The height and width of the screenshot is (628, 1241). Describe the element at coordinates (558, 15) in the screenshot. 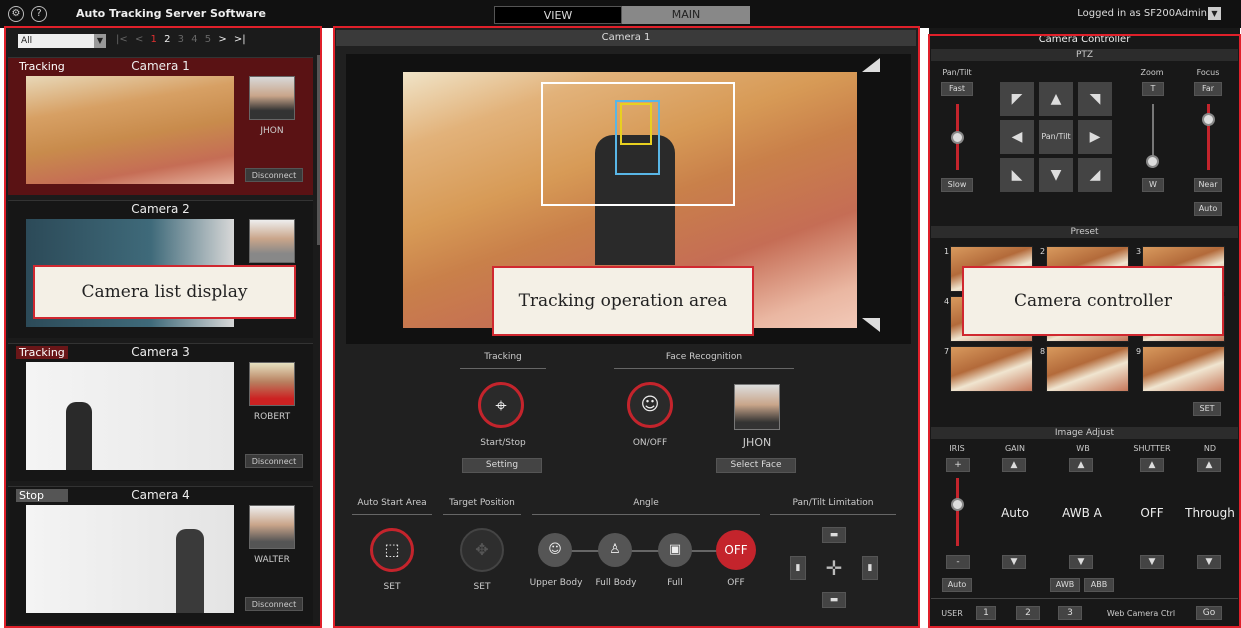

I see `tab-view: VIEW` at that location.